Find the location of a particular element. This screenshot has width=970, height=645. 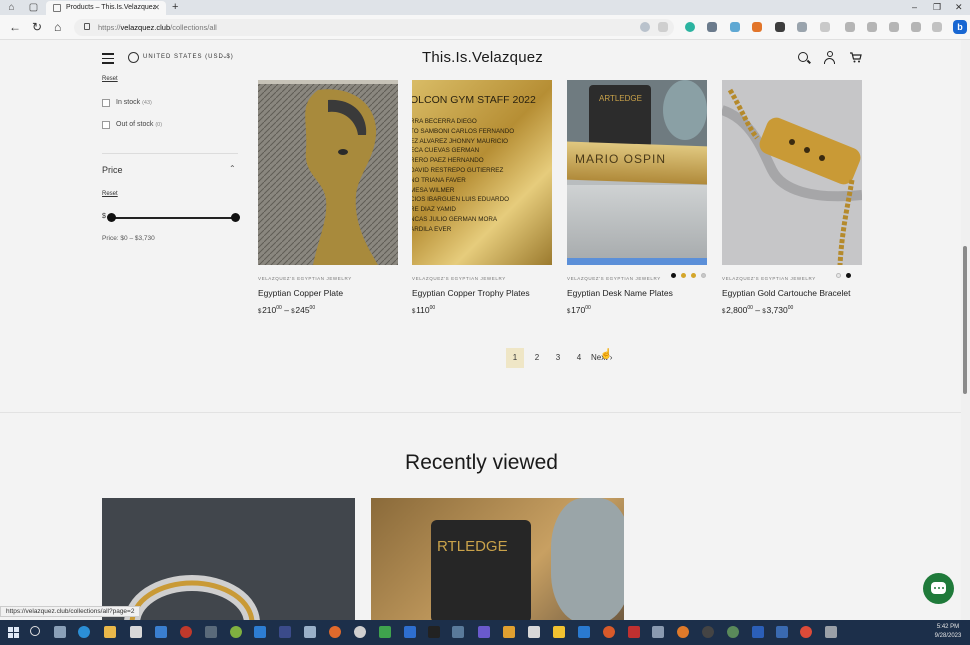

pagination-page-1: 1 is located at coordinates (515, 358).